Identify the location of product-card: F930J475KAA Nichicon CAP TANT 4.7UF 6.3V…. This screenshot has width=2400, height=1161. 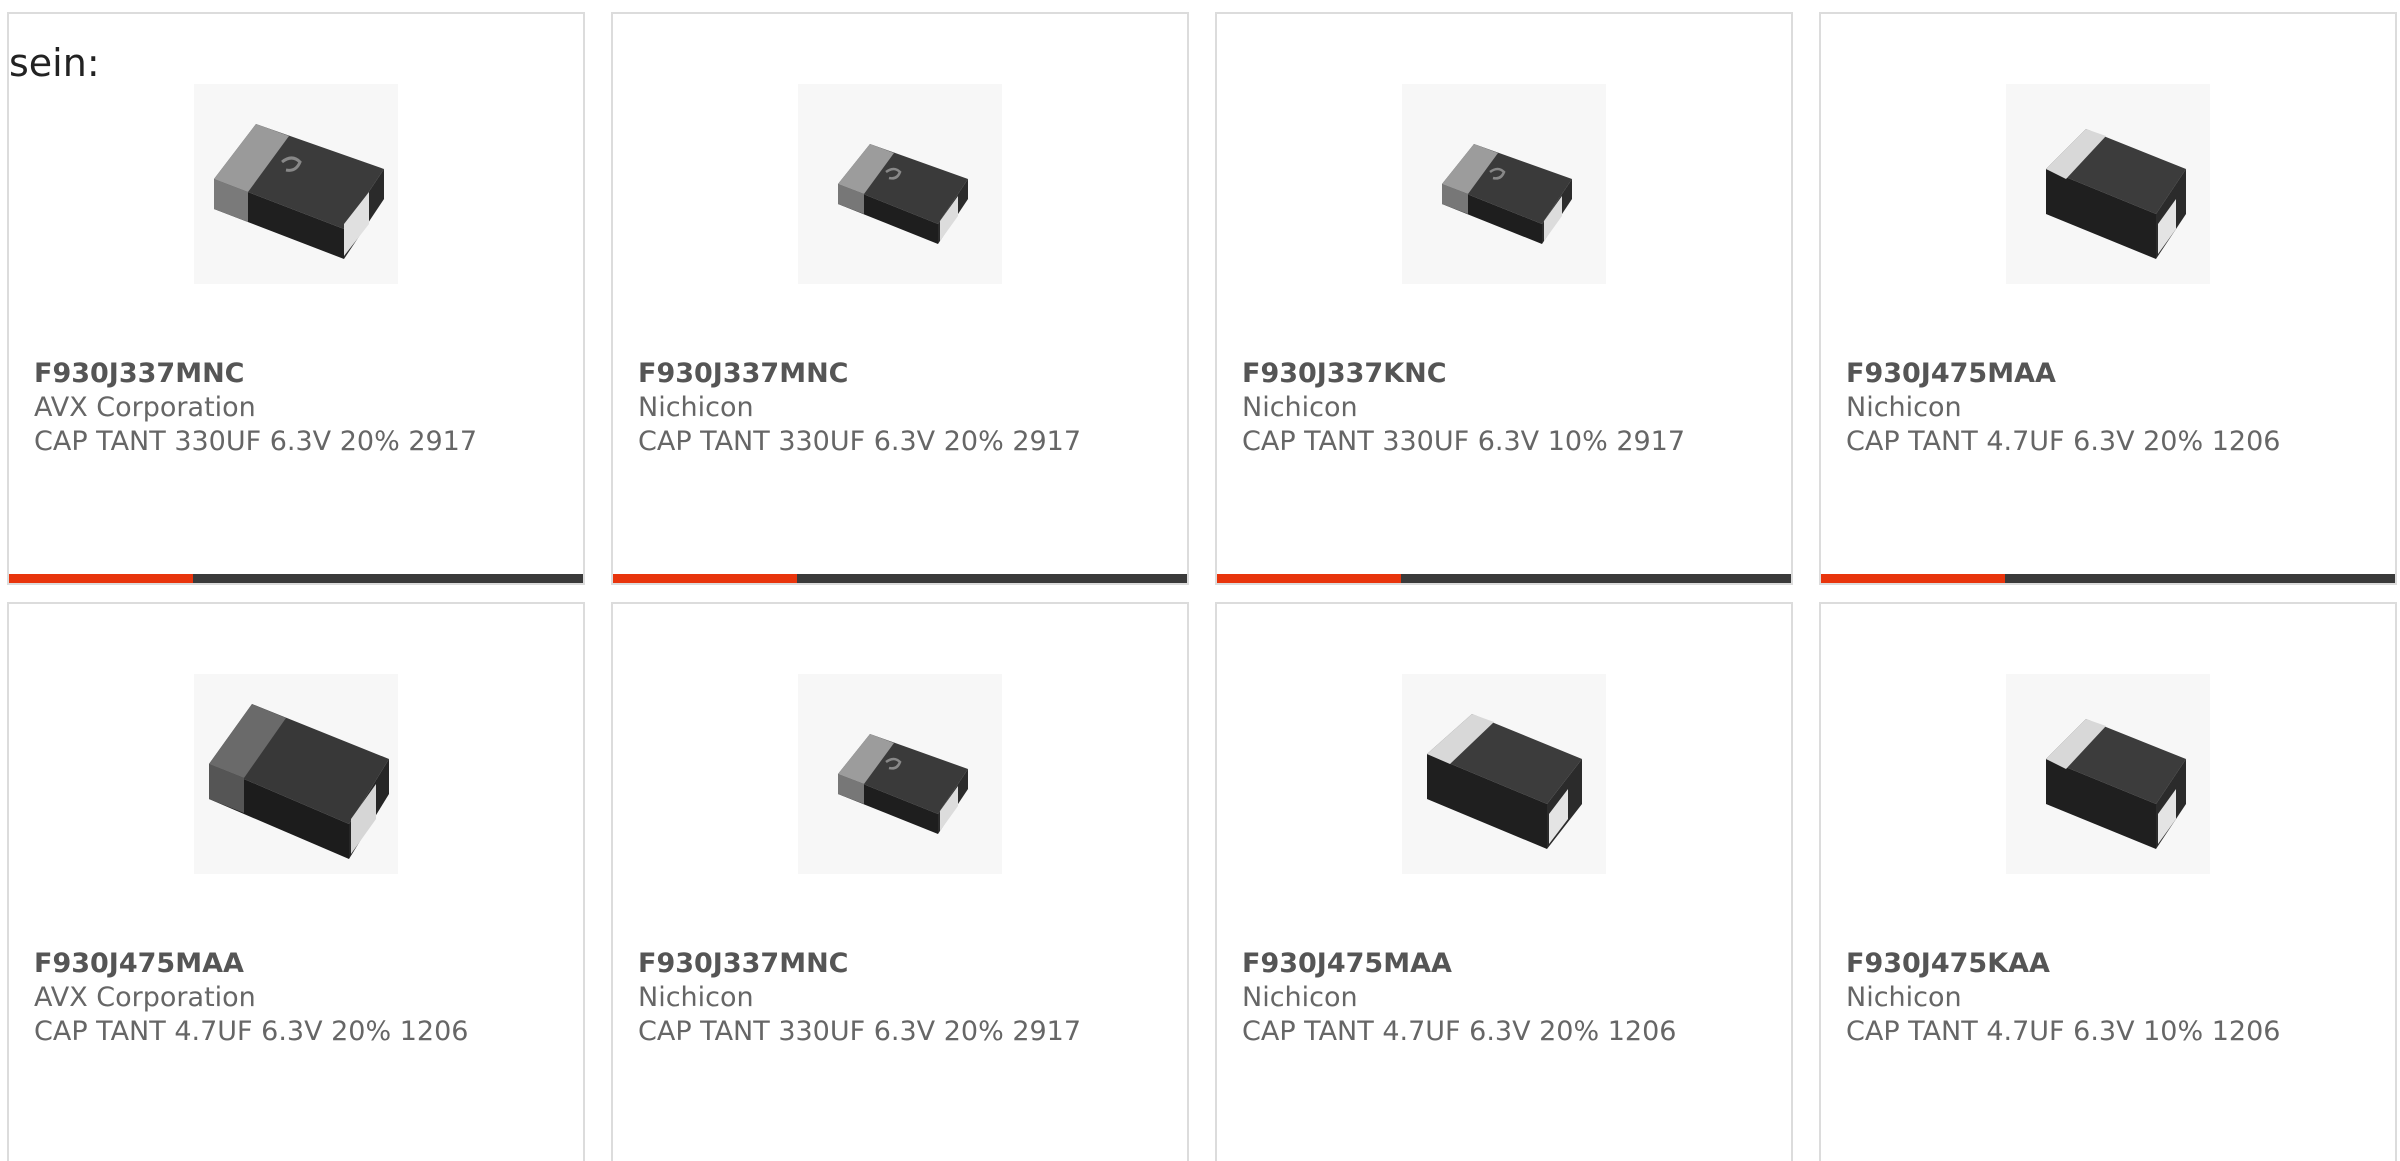
(2108, 881).